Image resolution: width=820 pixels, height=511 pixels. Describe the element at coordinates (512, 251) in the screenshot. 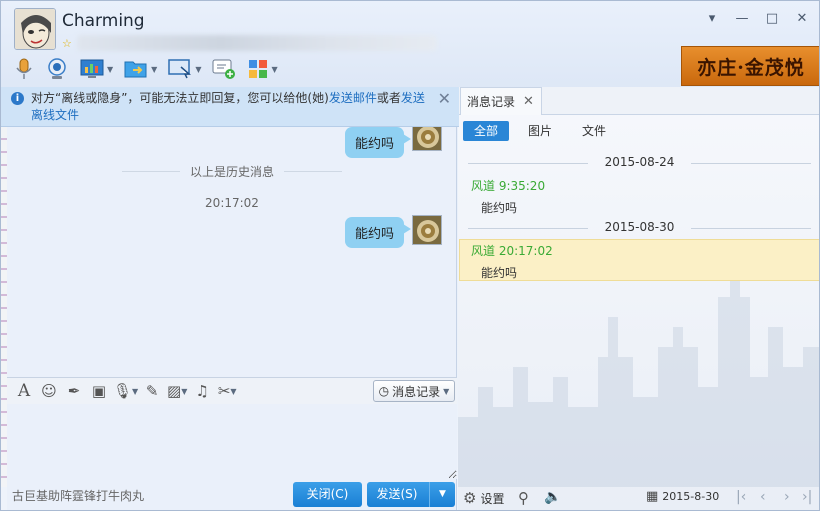

I see `history-sender-time: 风道 20:17:02` at that location.